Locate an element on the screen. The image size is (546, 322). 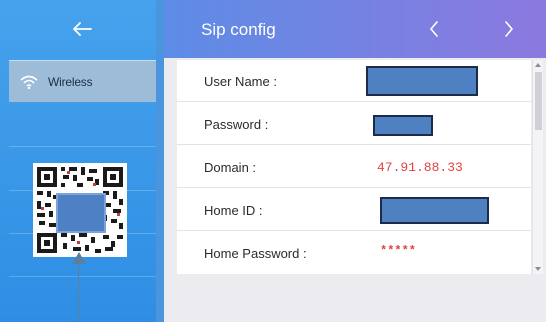
redaction-box is located at coordinates (81, 213).